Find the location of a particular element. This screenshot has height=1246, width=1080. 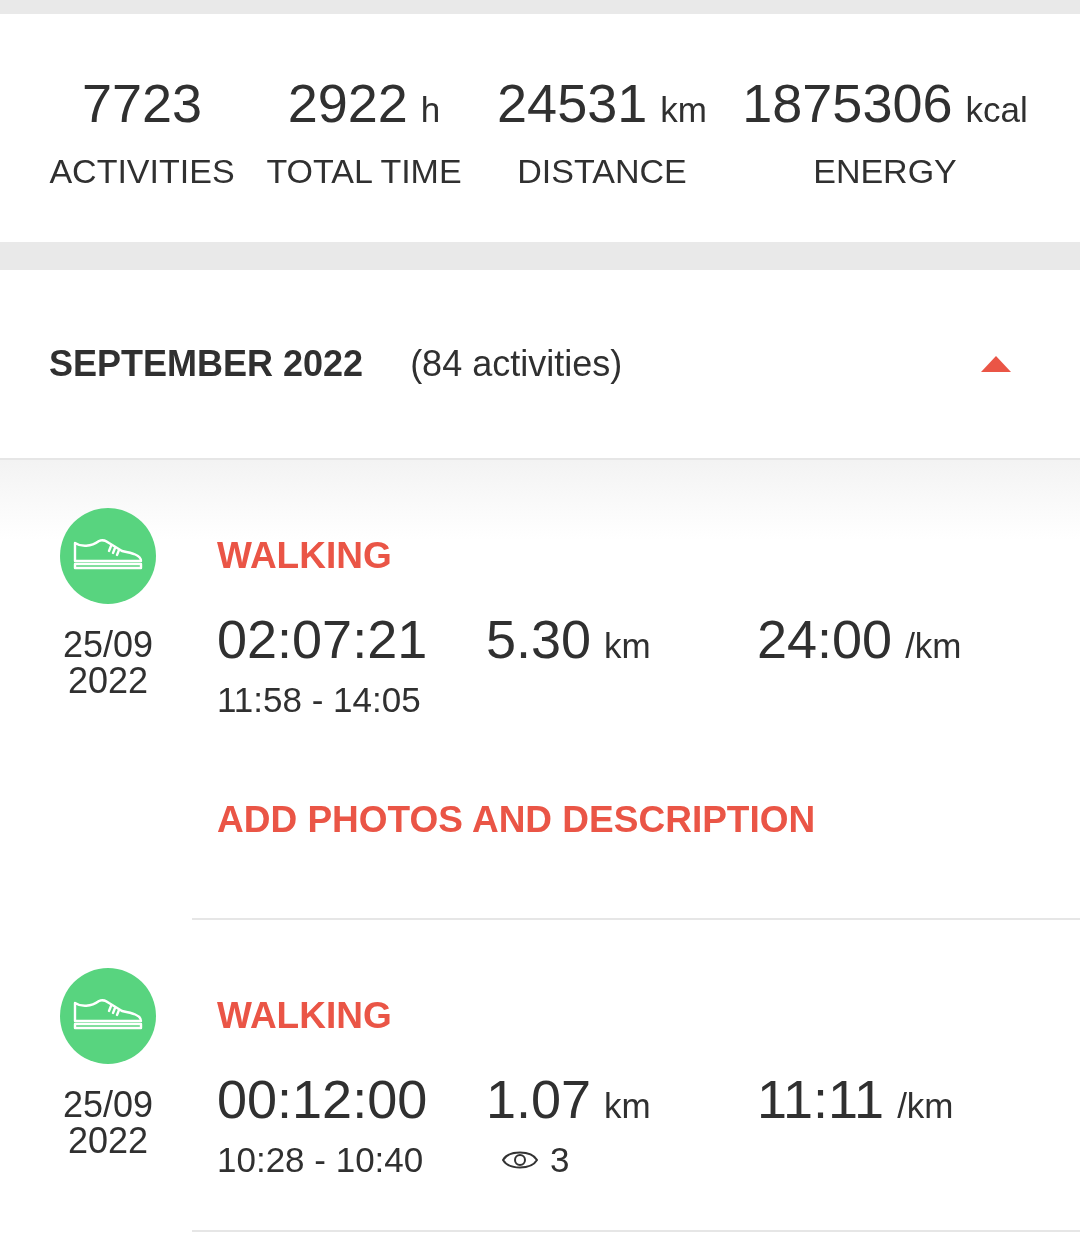

stat-unit: h is located at coordinates (430, 109).